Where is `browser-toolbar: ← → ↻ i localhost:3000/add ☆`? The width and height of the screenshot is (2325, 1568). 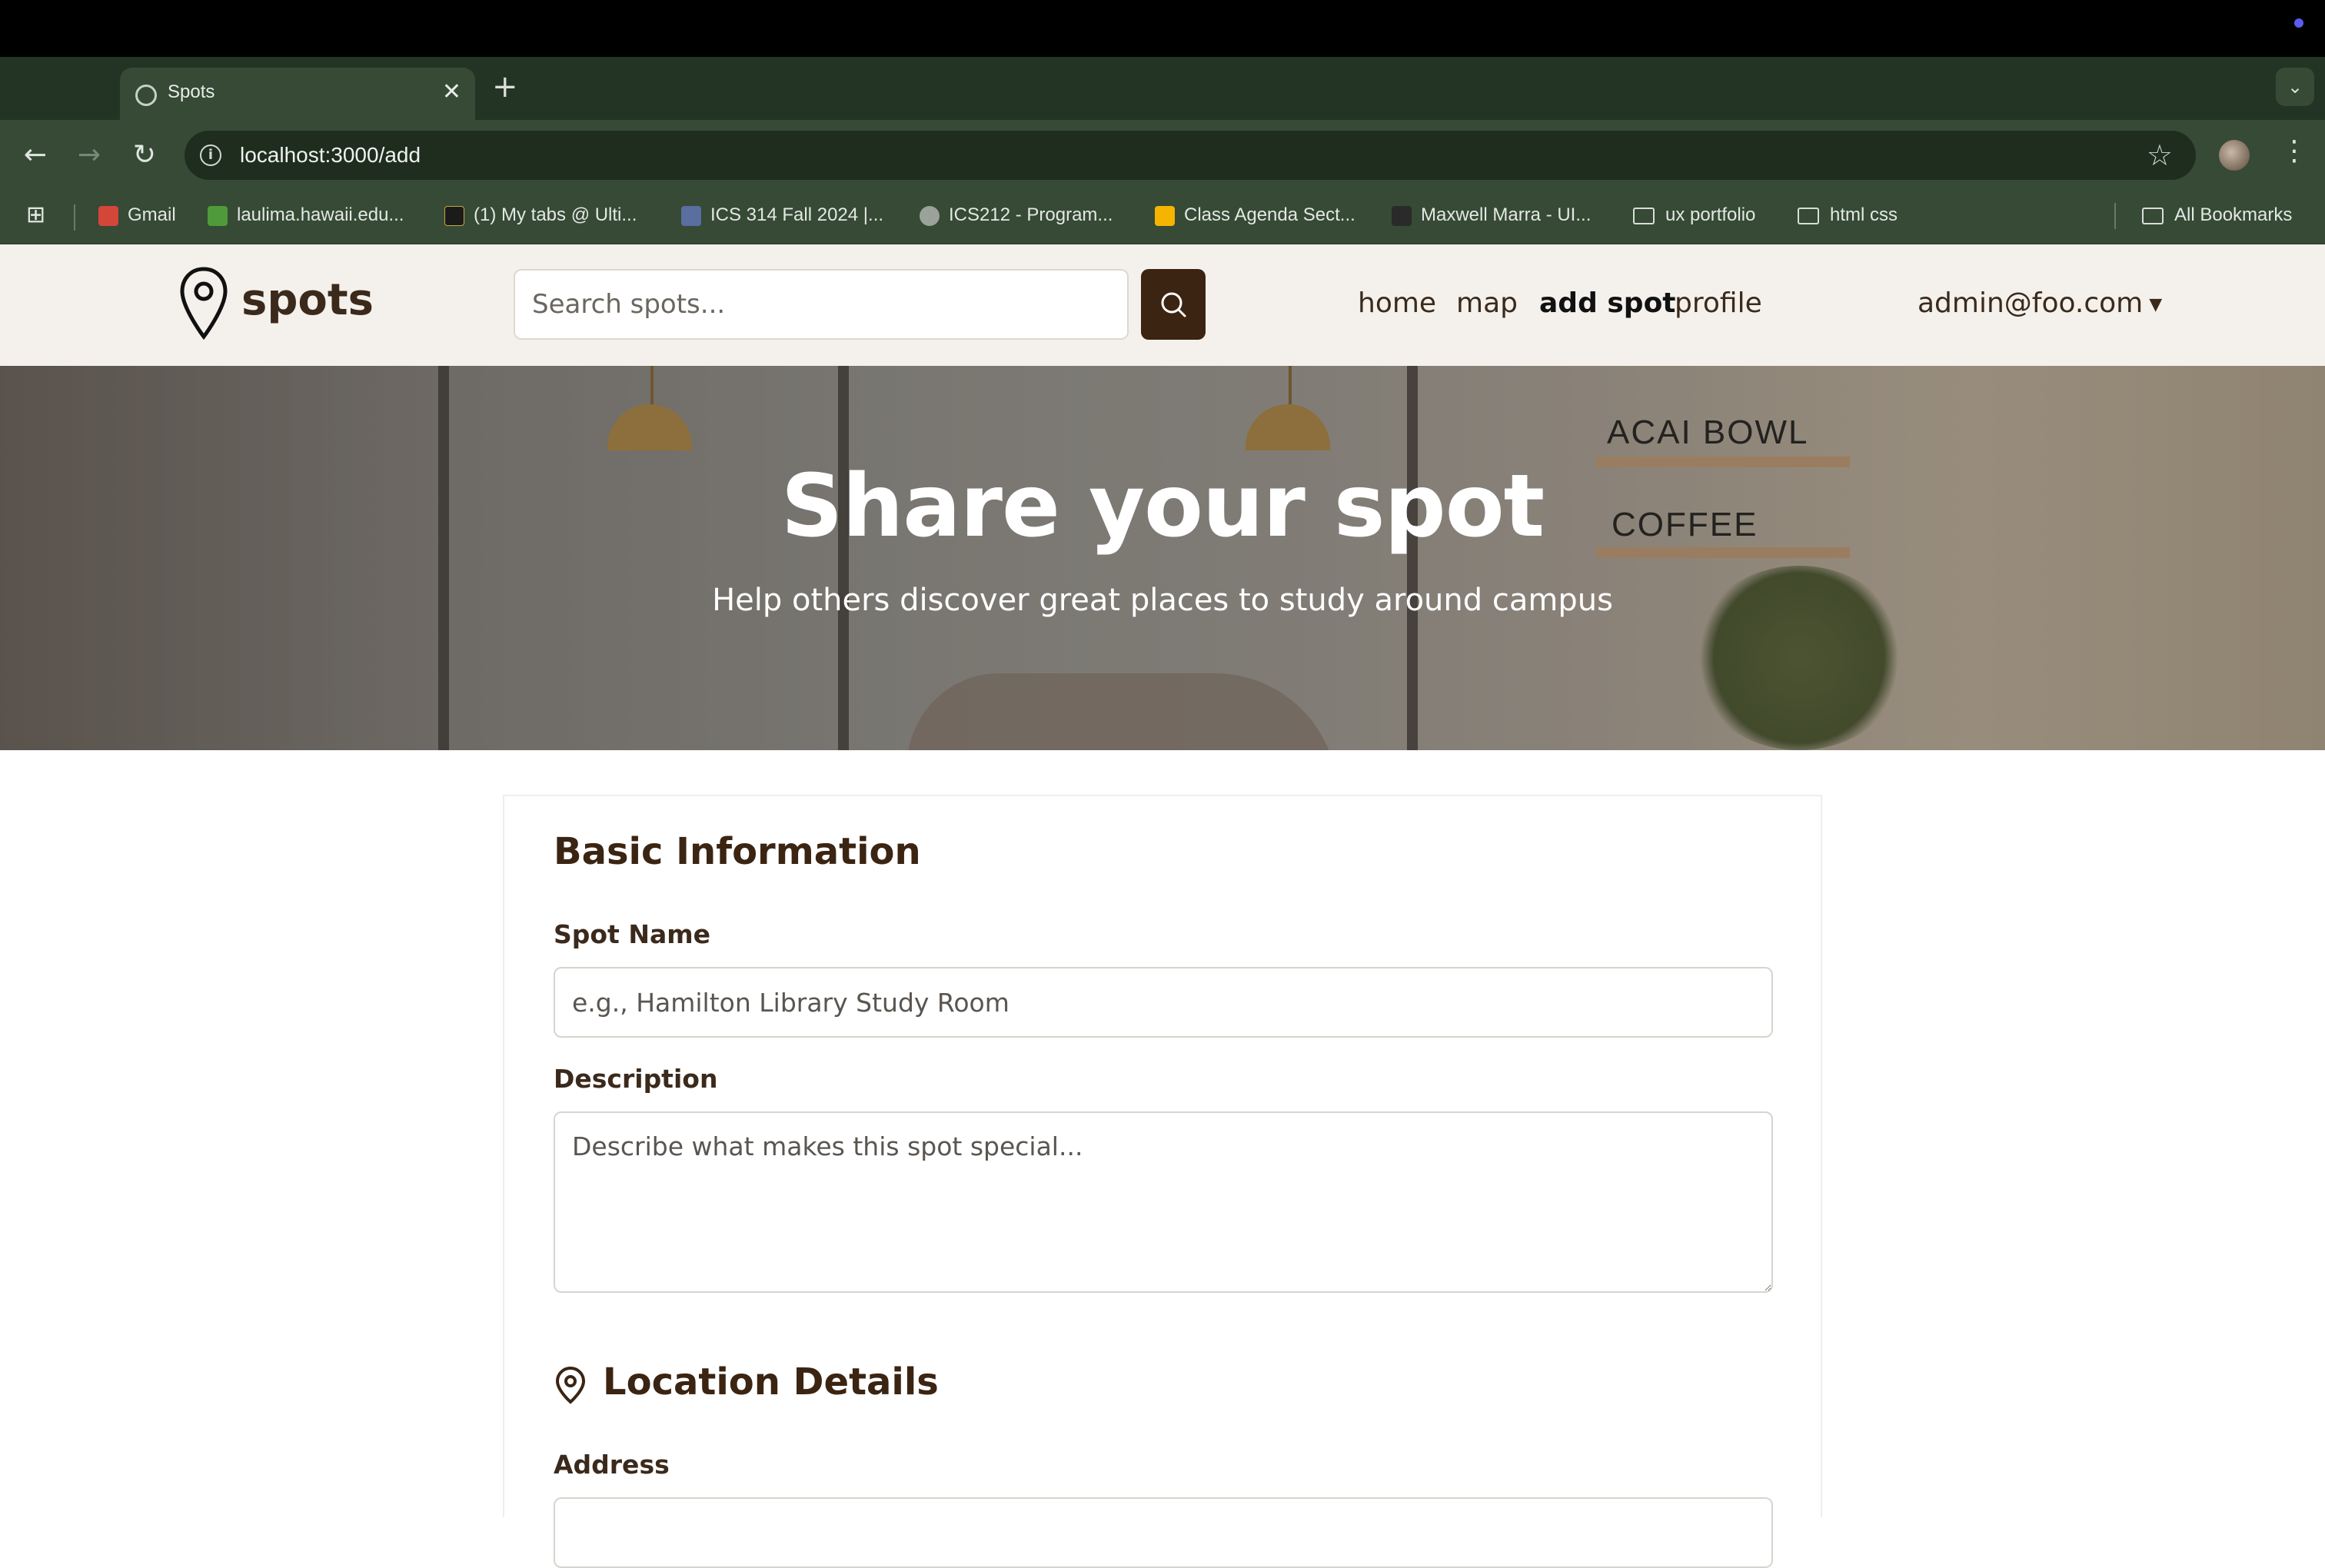
browser-toolbar: ← → ↻ i localhost:3000/add ☆ is located at coordinates (1162, 155).